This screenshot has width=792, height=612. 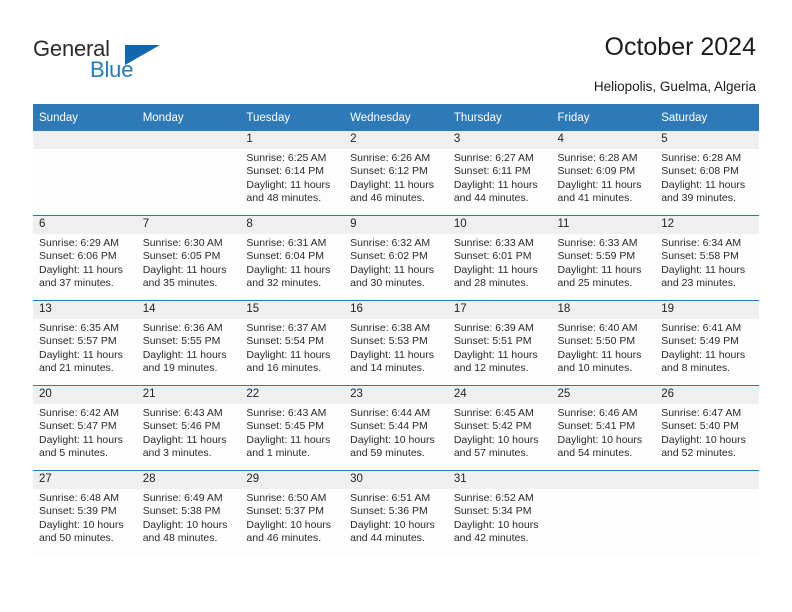 What do you see at coordinates (674, 86) in the screenshot?
I see `page-location: Heliopolis, Guelma, Algeria` at bounding box center [674, 86].